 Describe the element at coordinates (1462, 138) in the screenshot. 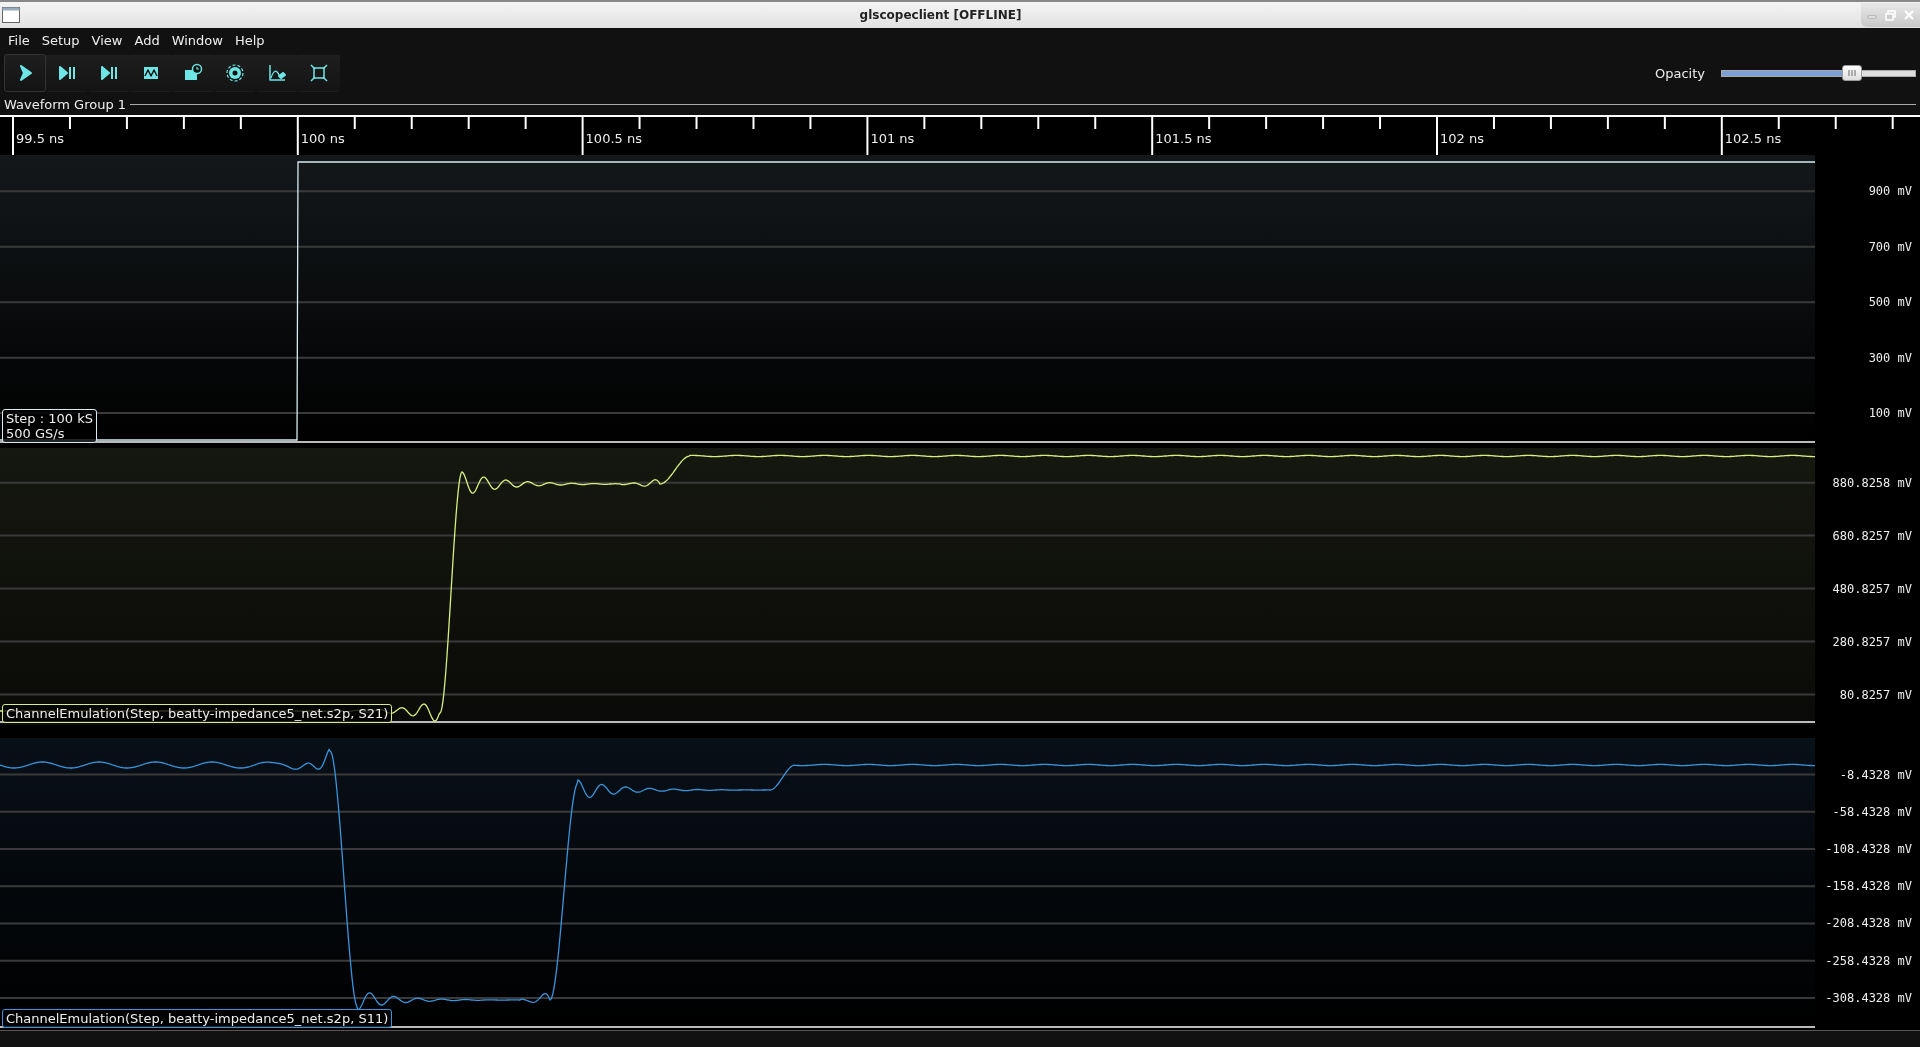

I see `time-label: 102 ns` at that location.